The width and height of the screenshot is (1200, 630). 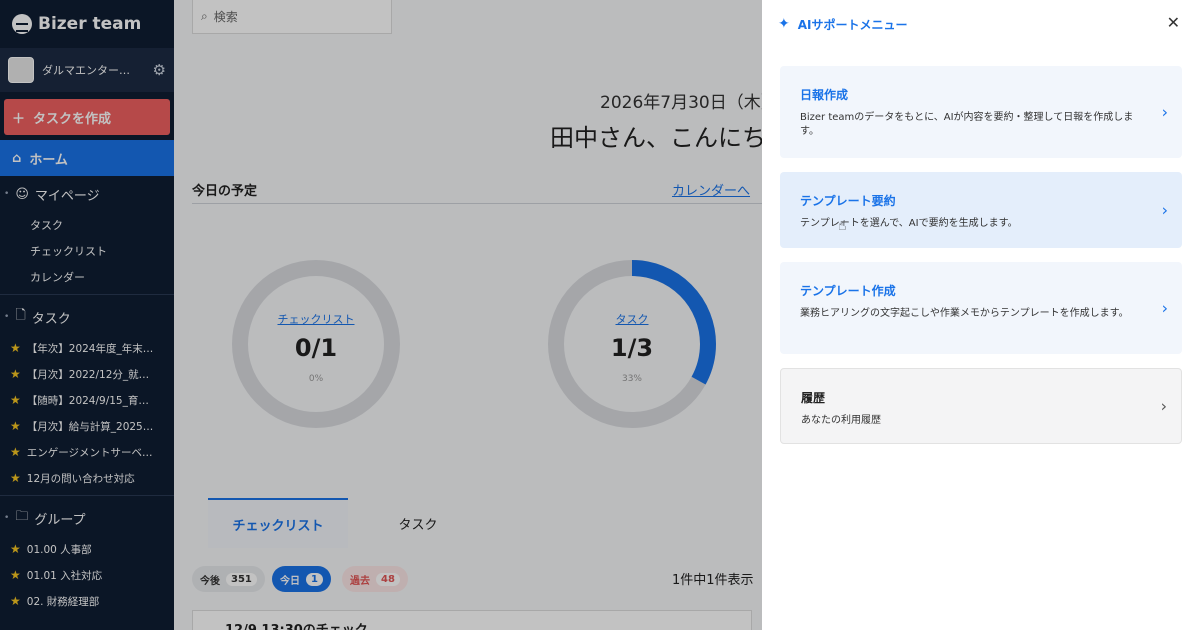 I want to click on sparkle-icon: ✦, so click(x=784, y=24).